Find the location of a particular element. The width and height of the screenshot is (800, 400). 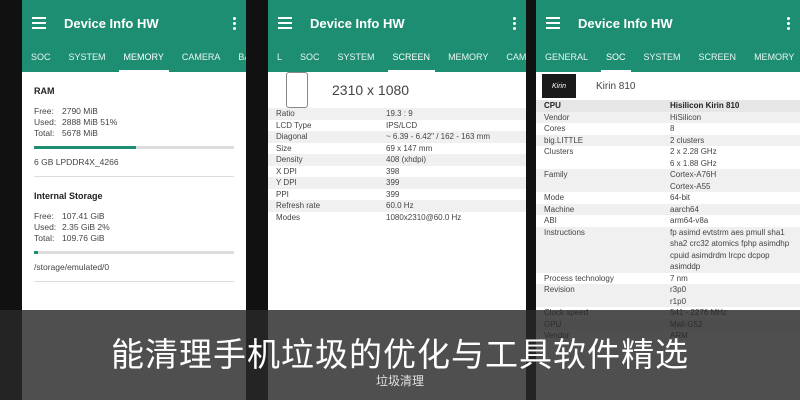

tab-bar: GENERALSOCSYSTEMSCREENMEMORYC is located at coordinates (668, 57).